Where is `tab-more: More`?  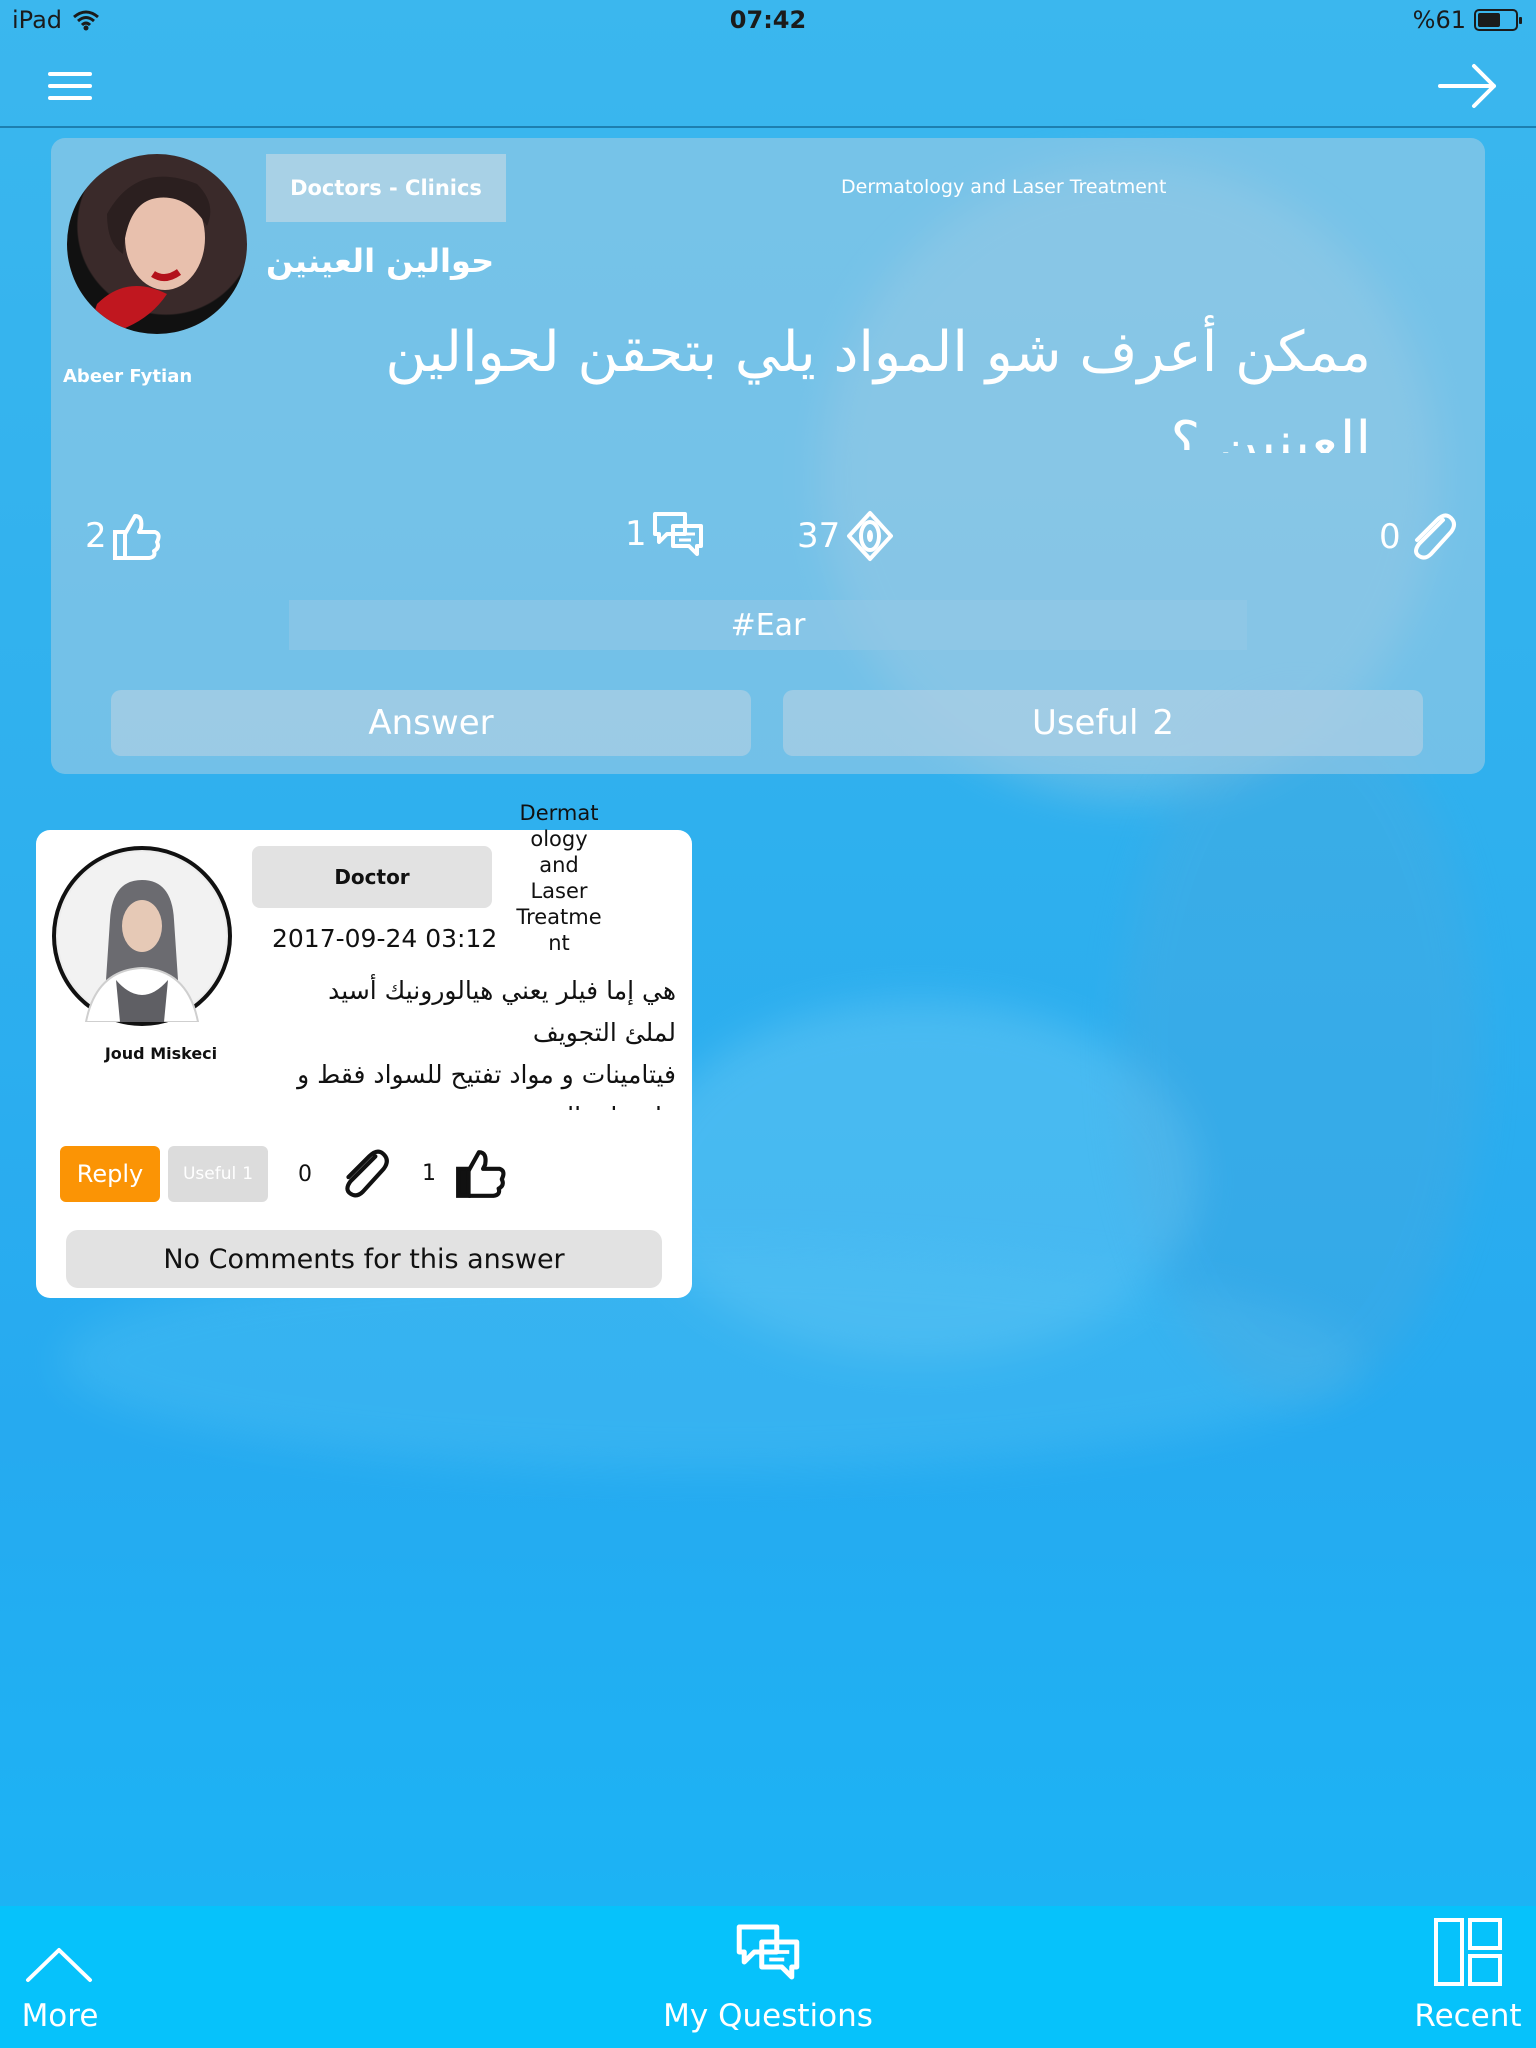
tab-more: More is located at coordinates (60, 1977).